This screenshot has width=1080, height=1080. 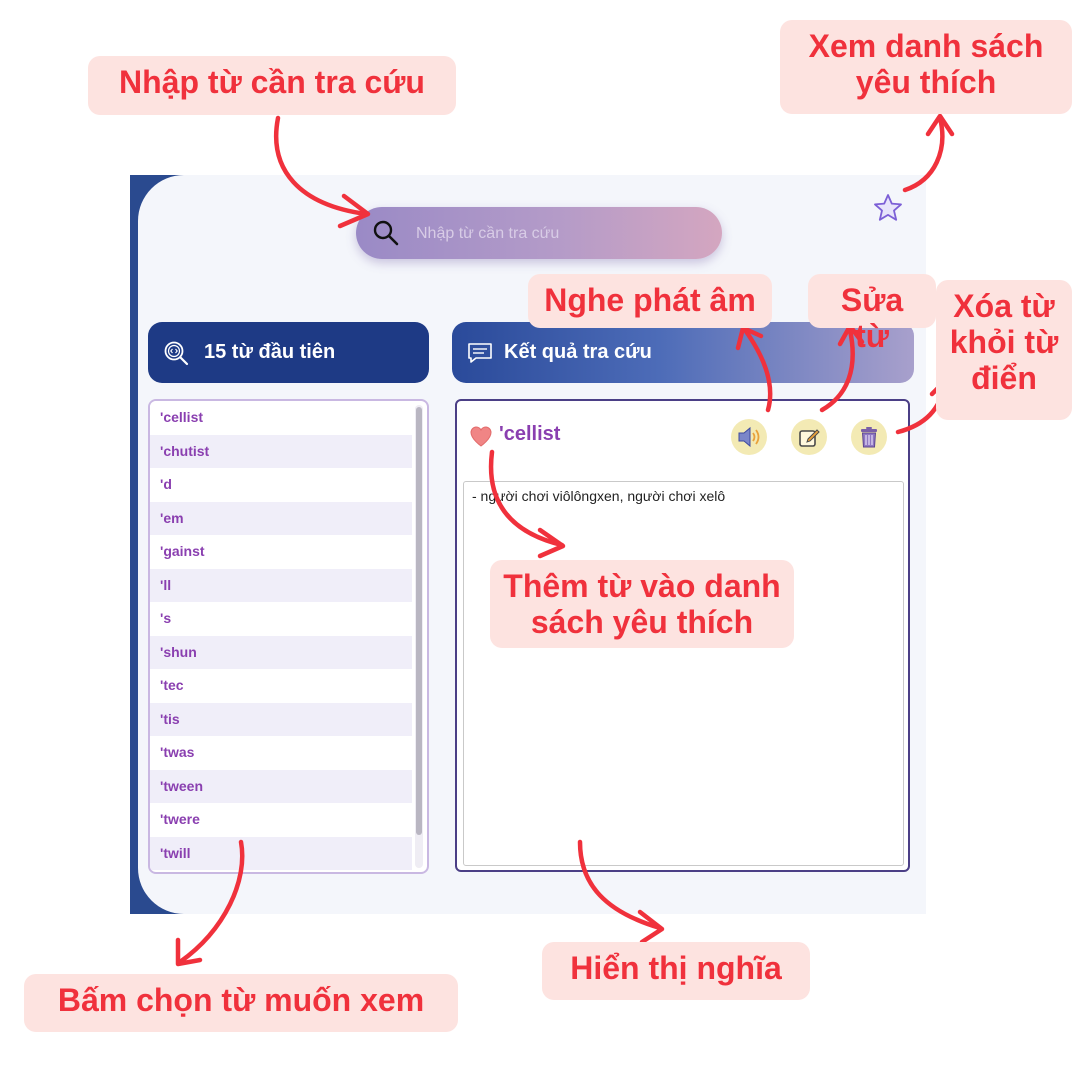 What do you see at coordinates (419, 621) in the screenshot?
I see `scrollbar-thumb` at bounding box center [419, 621].